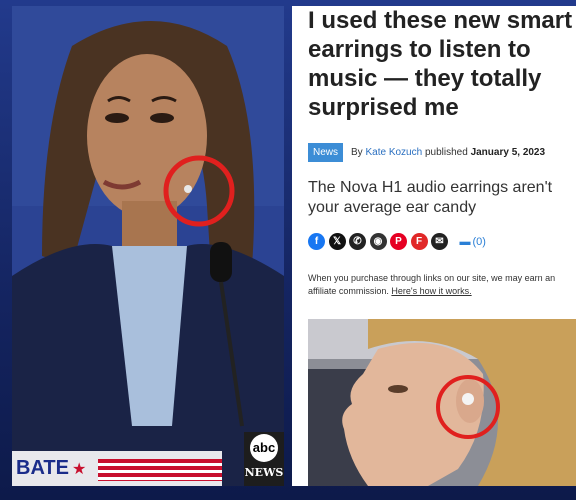 Image resolution: width=576 pixels, height=500 pixels. I want to click on pinterest-icon: P, so click(398, 241).